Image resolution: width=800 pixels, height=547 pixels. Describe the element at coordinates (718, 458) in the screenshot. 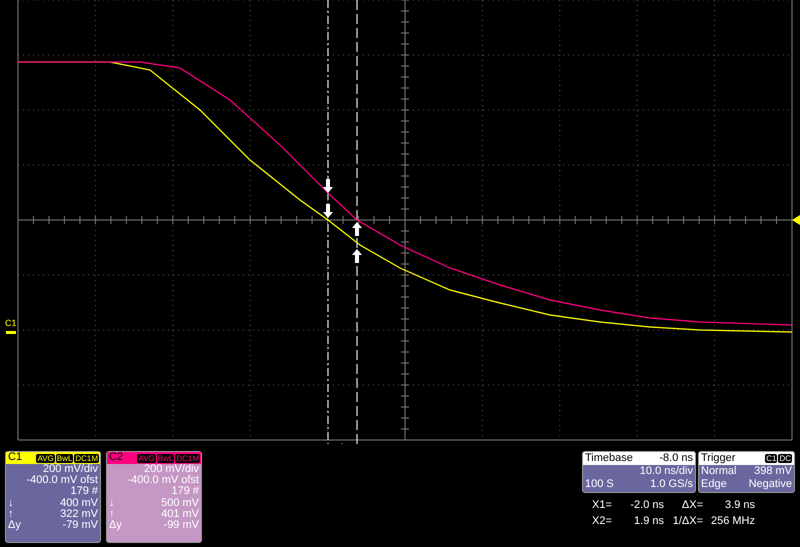

I see `trigger-title: Trigger` at that location.